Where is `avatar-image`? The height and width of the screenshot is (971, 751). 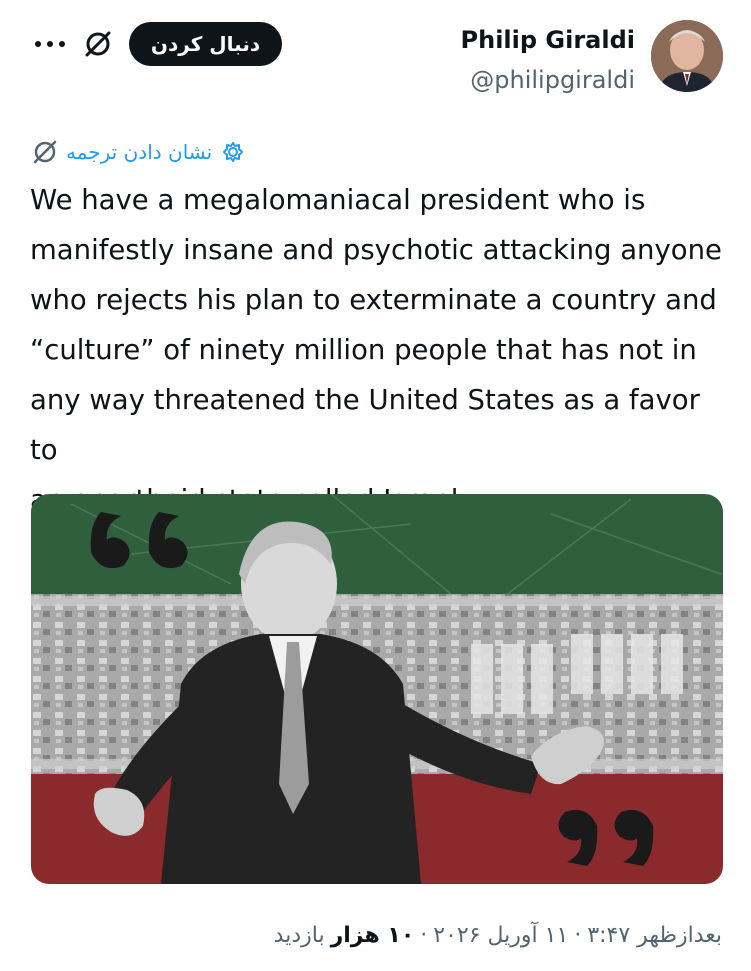
avatar-image is located at coordinates (687, 56).